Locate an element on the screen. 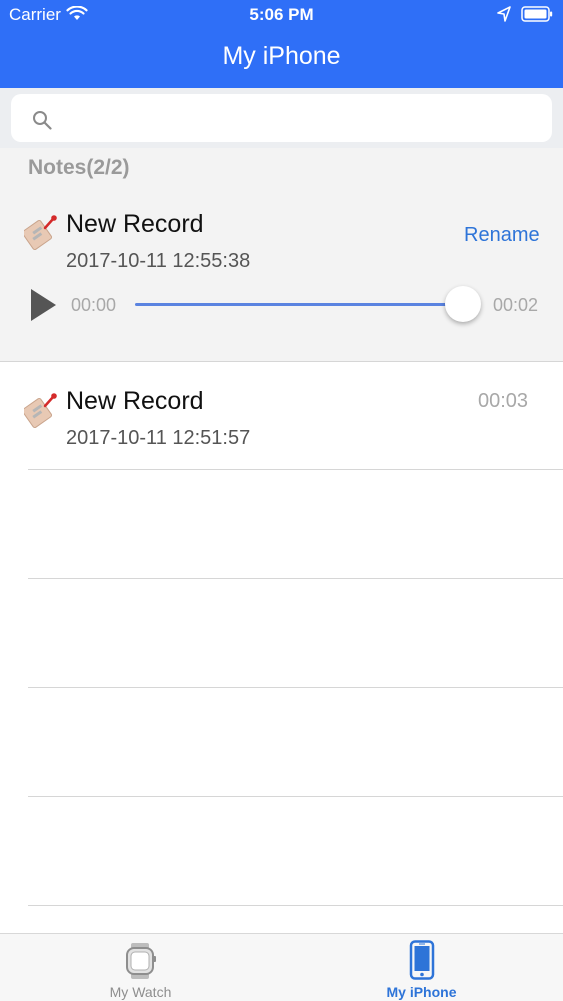 Image resolution: width=563 pixels, height=1001 pixels. tab-my-watch: My Watch is located at coordinates (140, 967).